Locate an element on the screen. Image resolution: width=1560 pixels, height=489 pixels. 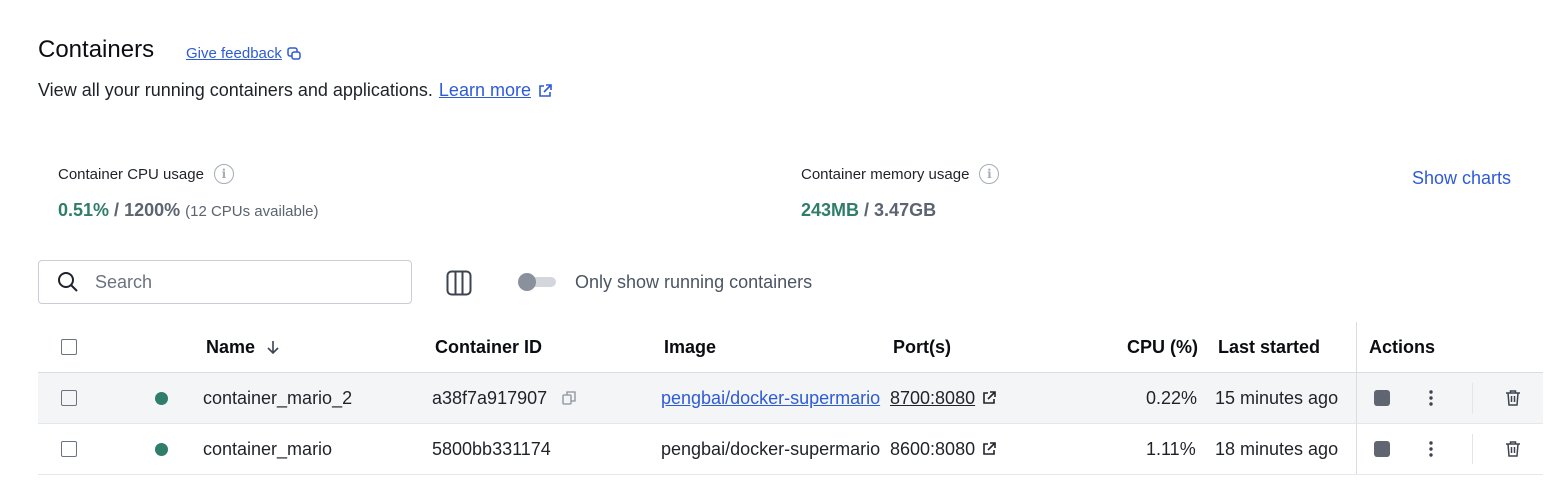
cpu-usage-label: Container CPU usage i is located at coordinates (146, 174).